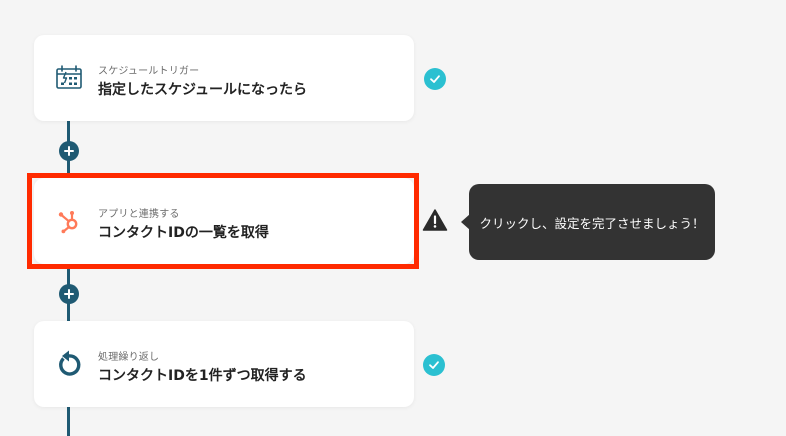  Describe the element at coordinates (224, 364) in the screenshot. I see `flow-step-loop: 処理繰り返し コンタクトIDを1件ずつ取得する` at that location.